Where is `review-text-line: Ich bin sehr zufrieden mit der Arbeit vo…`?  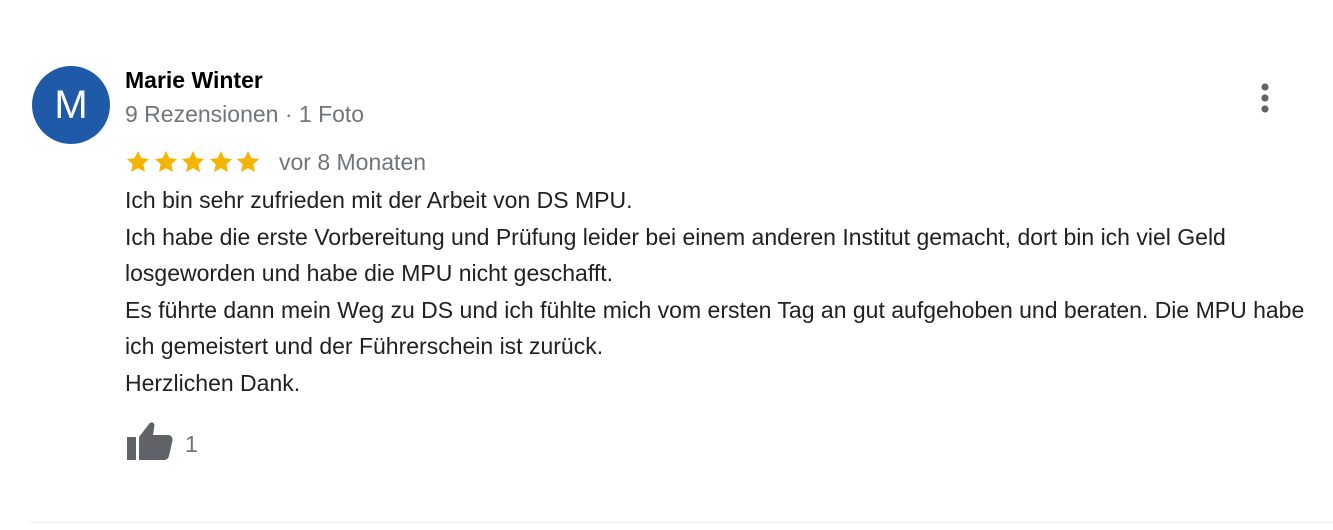
review-text-line: Ich bin sehr zufrieden mit der Arbeit vo… is located at coordinates (379, 200).